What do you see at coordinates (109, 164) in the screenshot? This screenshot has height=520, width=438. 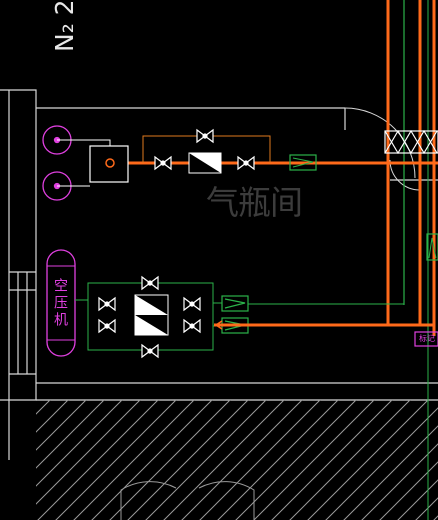 I see `filter-box-icon` at bounding box center [109, 164].